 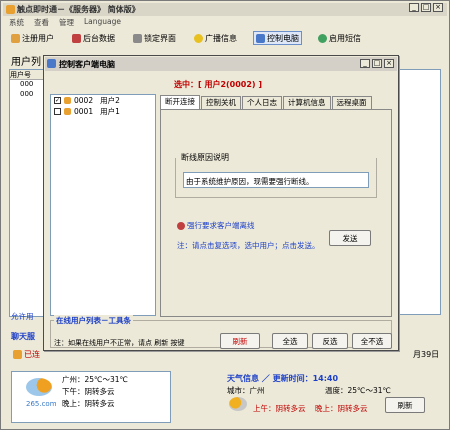 I want to click on require-offline-option: 强行要求客户端离线, so click(x=216, y=225).